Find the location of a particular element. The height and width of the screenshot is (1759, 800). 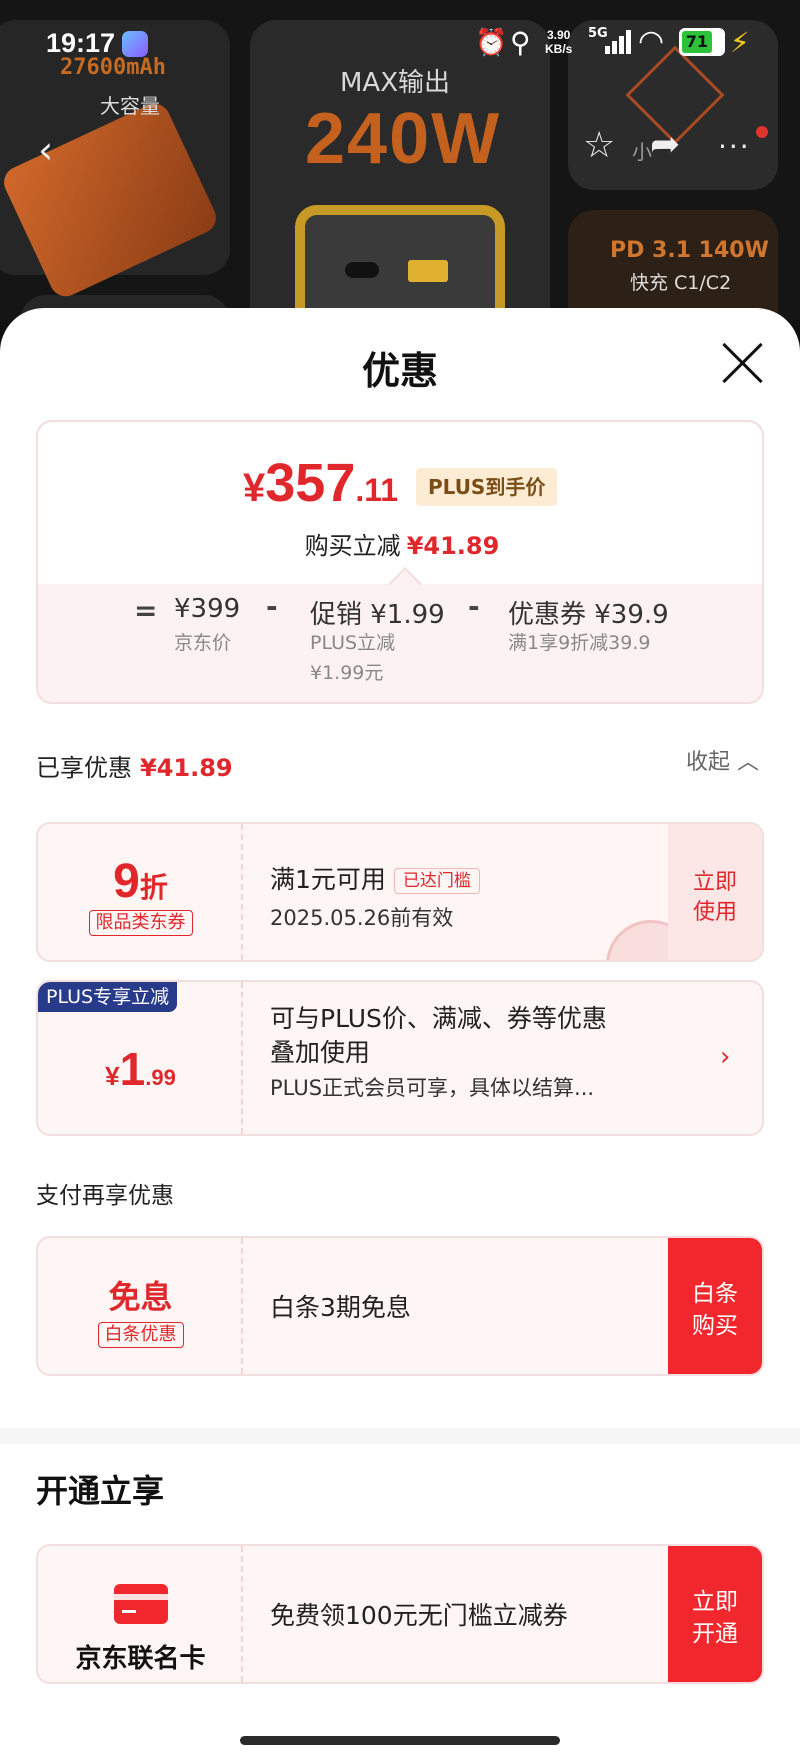

interest-free-value: 免息 is located at coordinates (140, 1297).